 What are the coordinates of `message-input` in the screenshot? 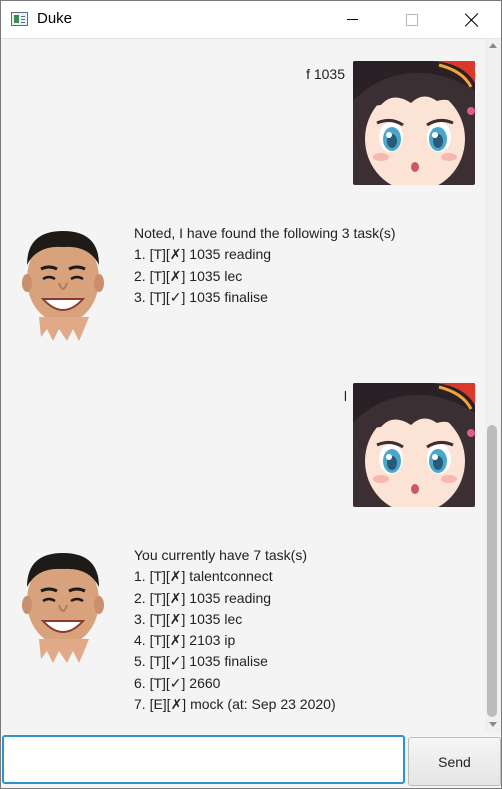 It's located at (203, 759).